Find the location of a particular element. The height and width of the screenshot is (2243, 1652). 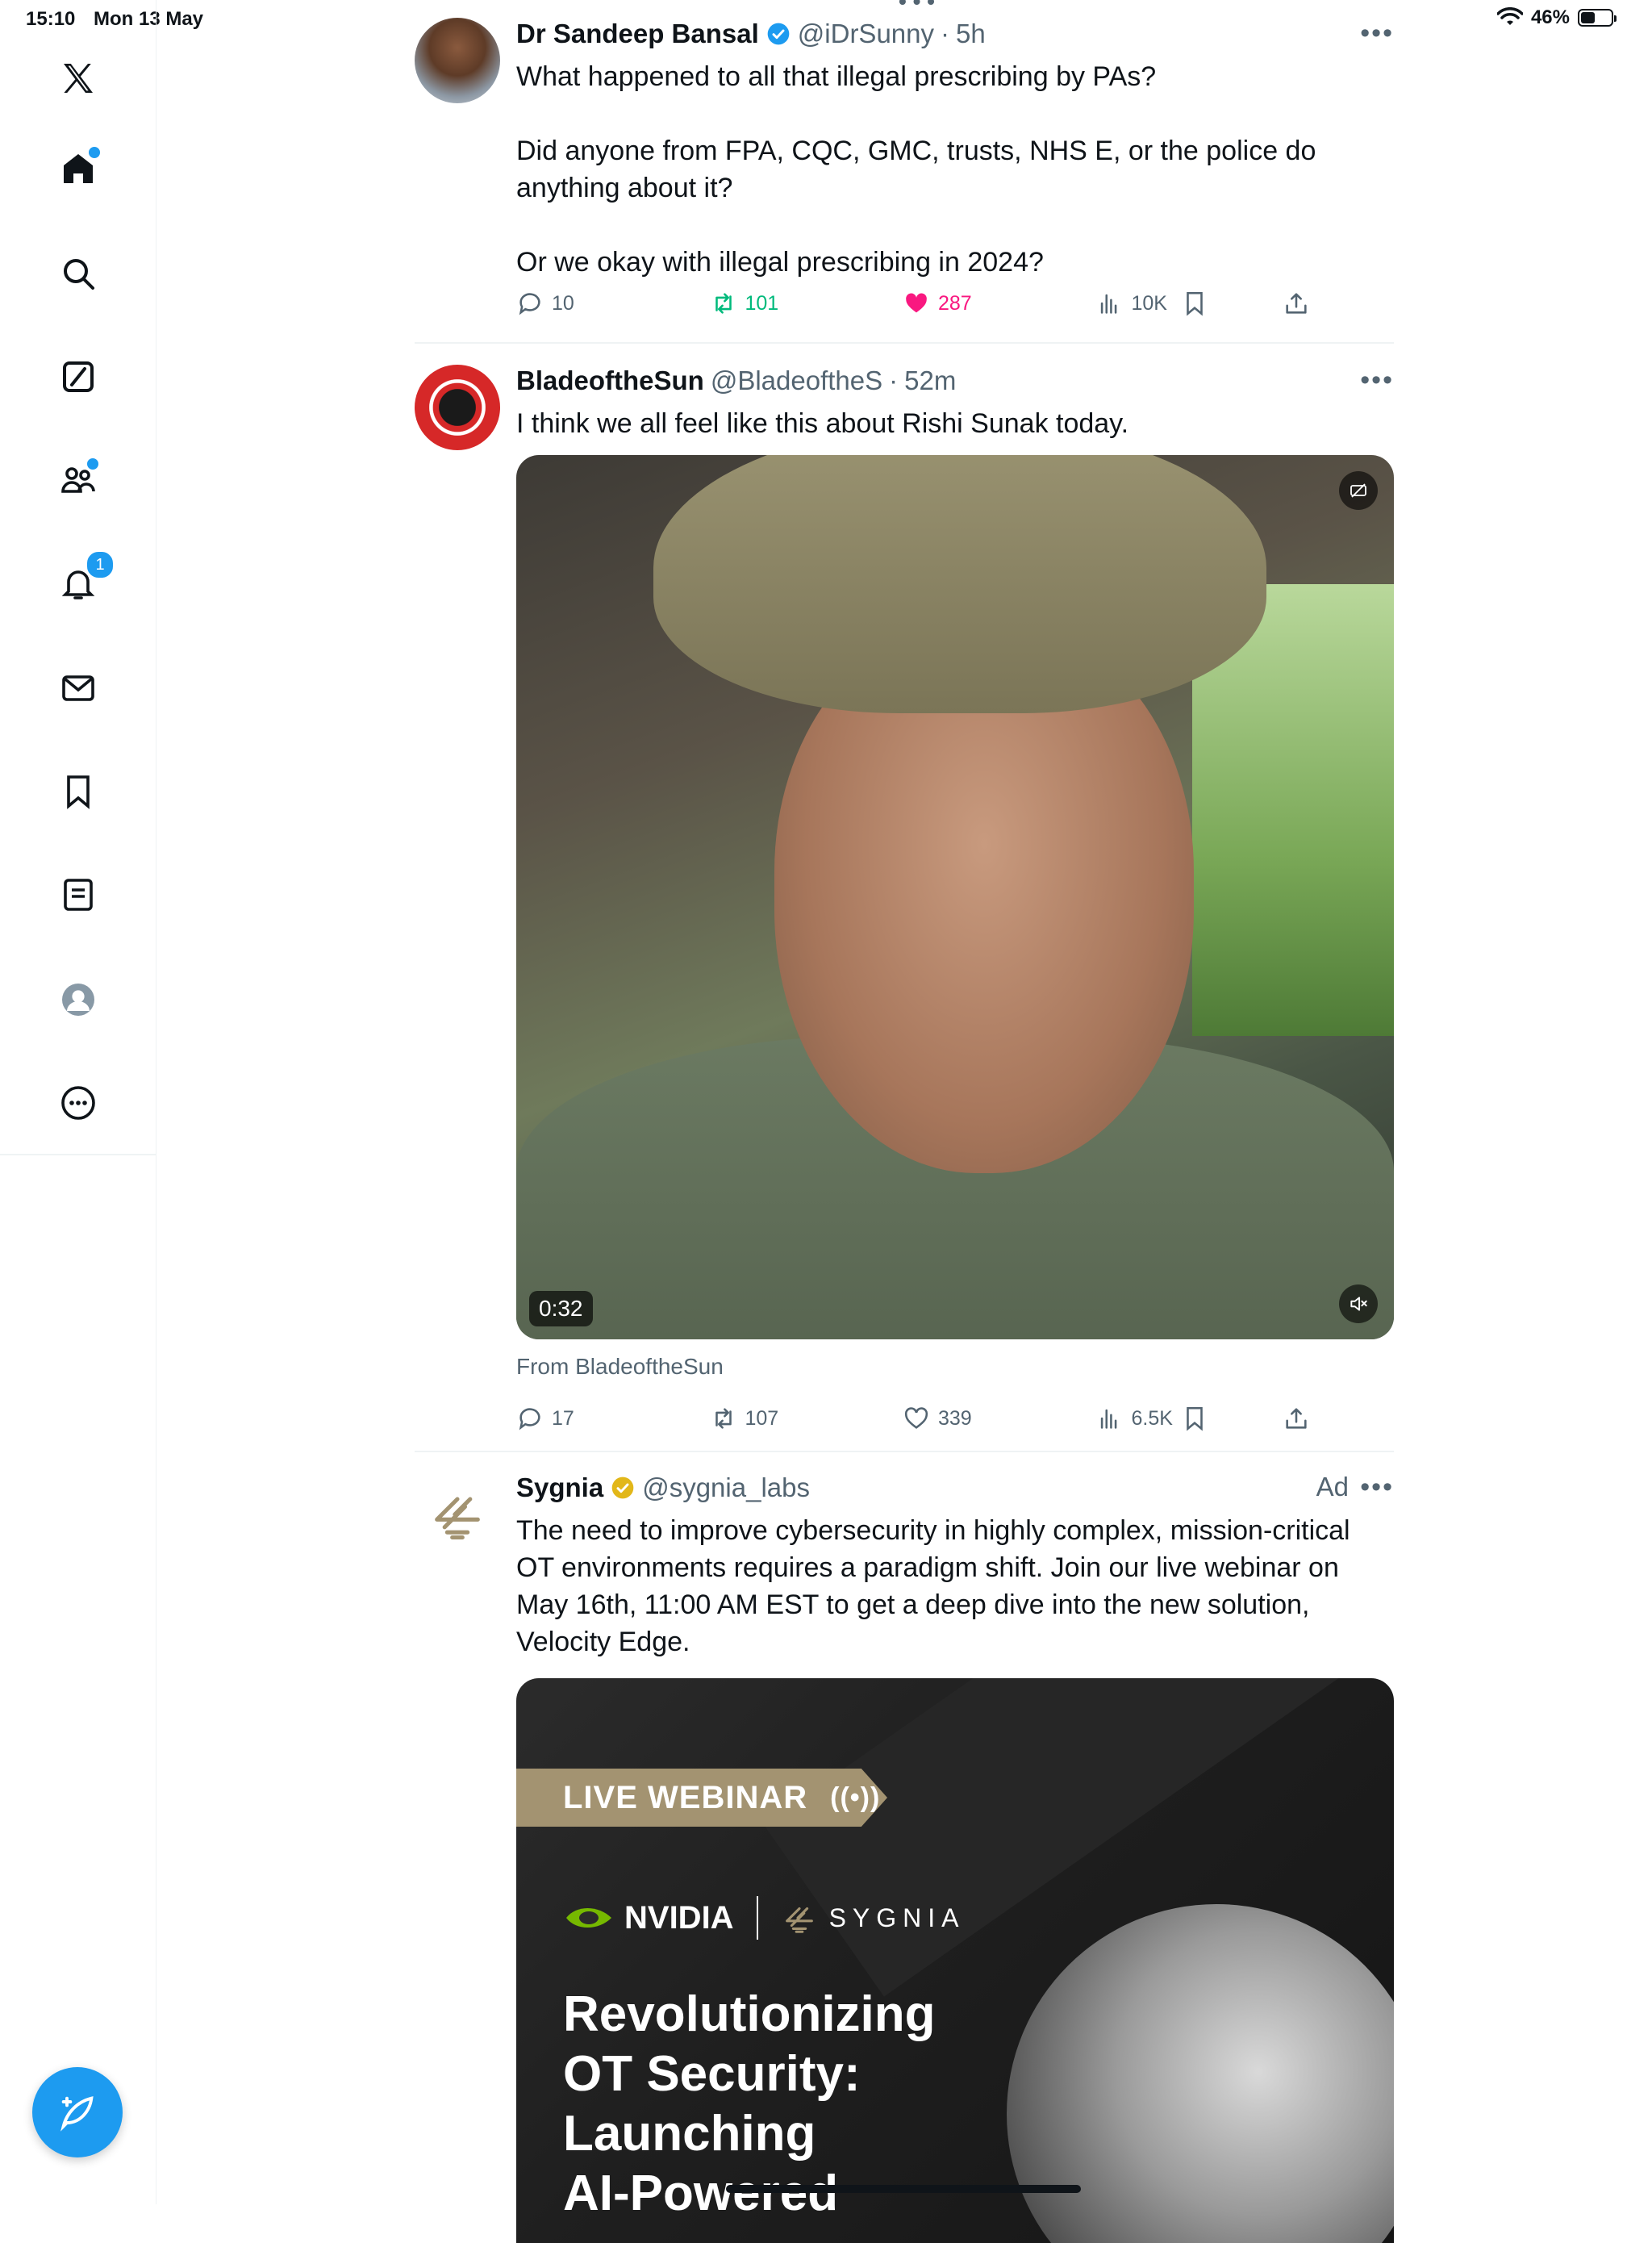

sidebar-divider is located at coordinates (78, 1154).